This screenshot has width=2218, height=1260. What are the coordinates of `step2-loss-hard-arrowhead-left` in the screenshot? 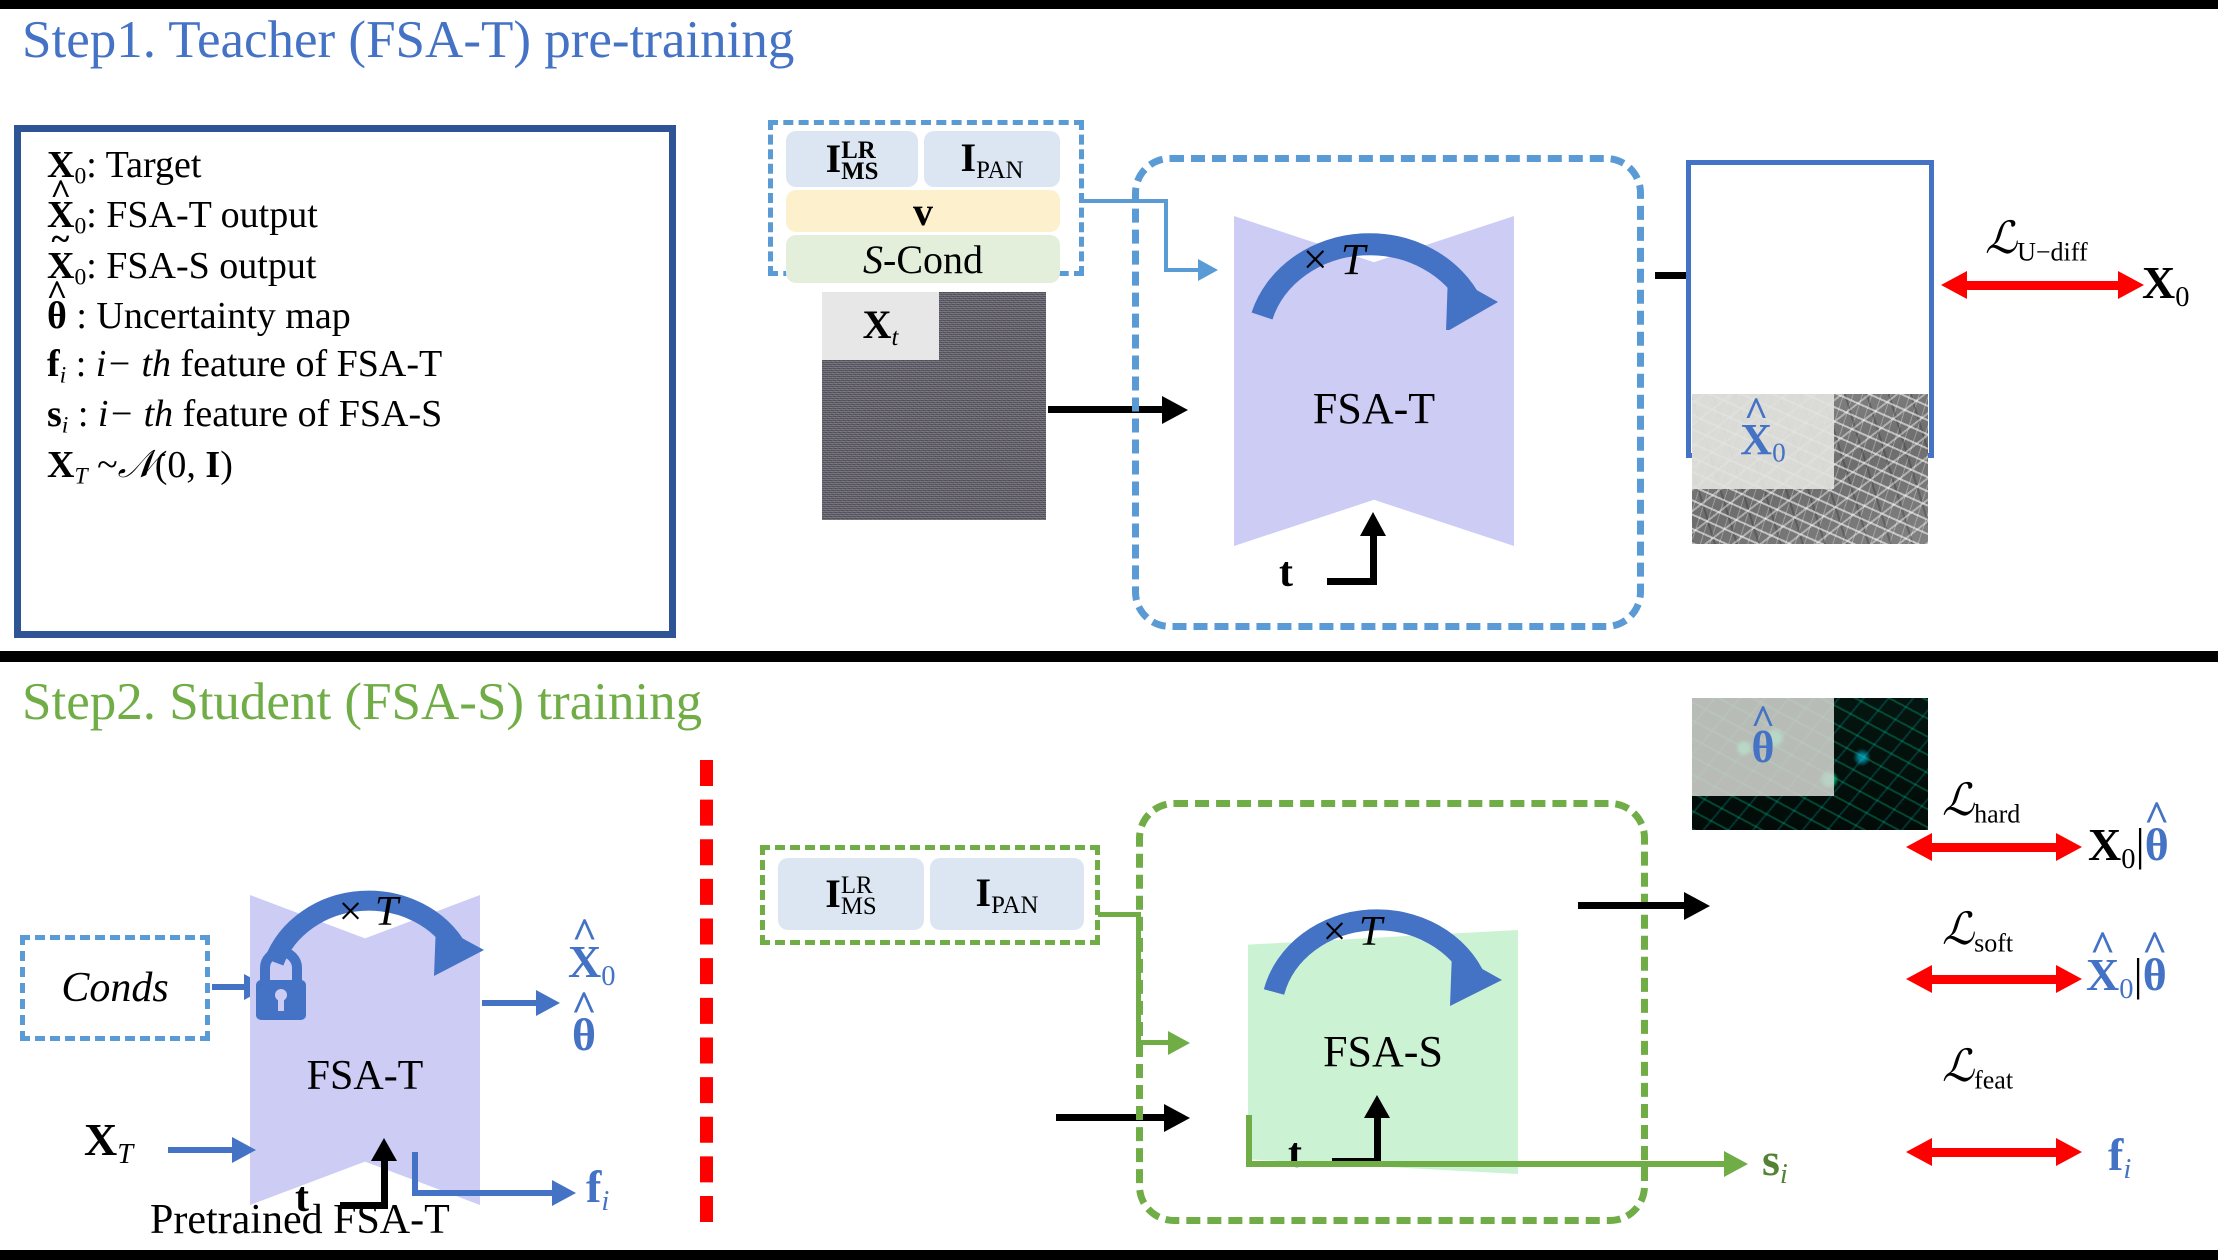 It's located at (1919, 847).